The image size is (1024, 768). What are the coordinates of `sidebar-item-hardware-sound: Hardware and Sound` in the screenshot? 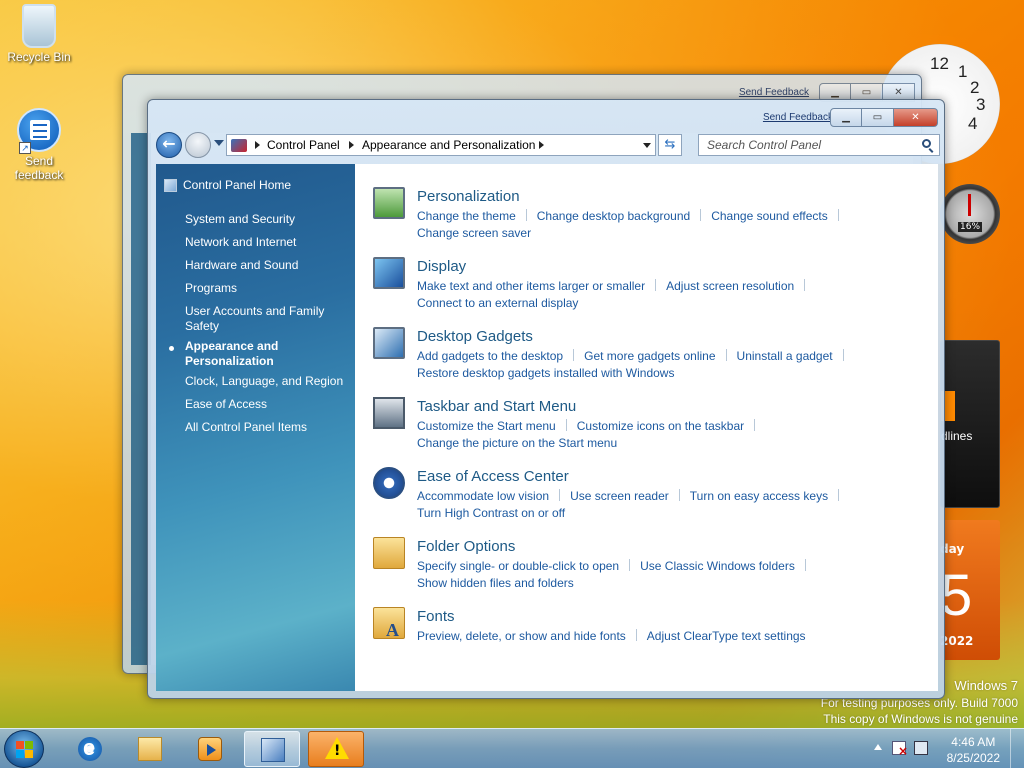 It's located at (265, 265).